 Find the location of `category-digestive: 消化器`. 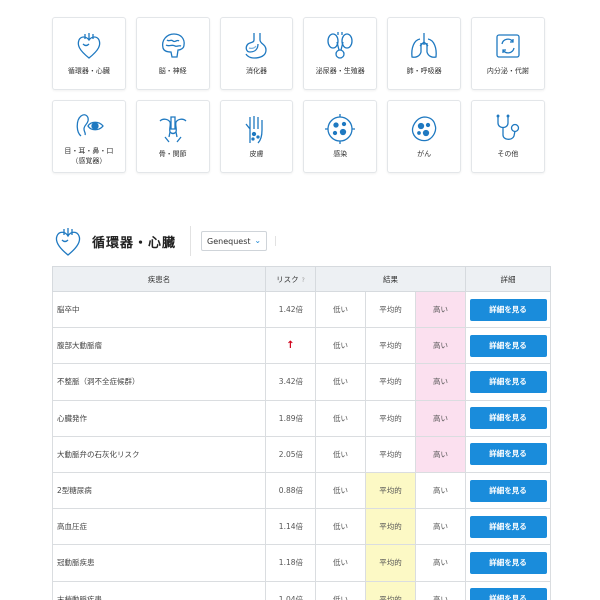

category-digestive: 消化器 is located at coordinates (256, 53).